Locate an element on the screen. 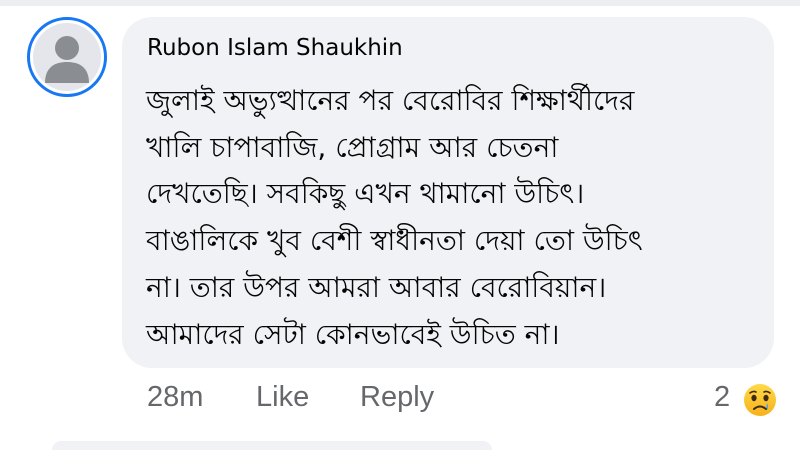 This screenshot has height=450, width=800. comment-timestamp: 28m is located at coordinates (175, 397).